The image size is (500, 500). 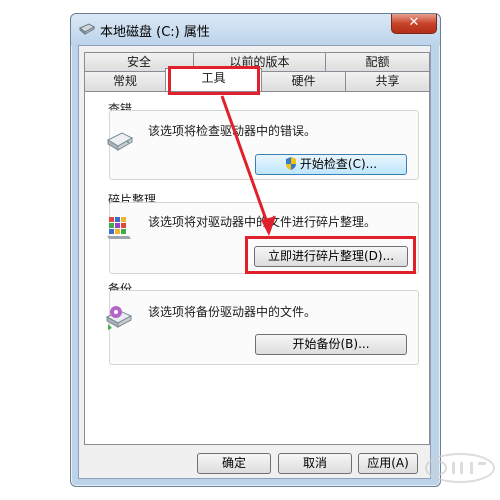 I want to click on arrow-head-icon, so click(x=268, y=226).